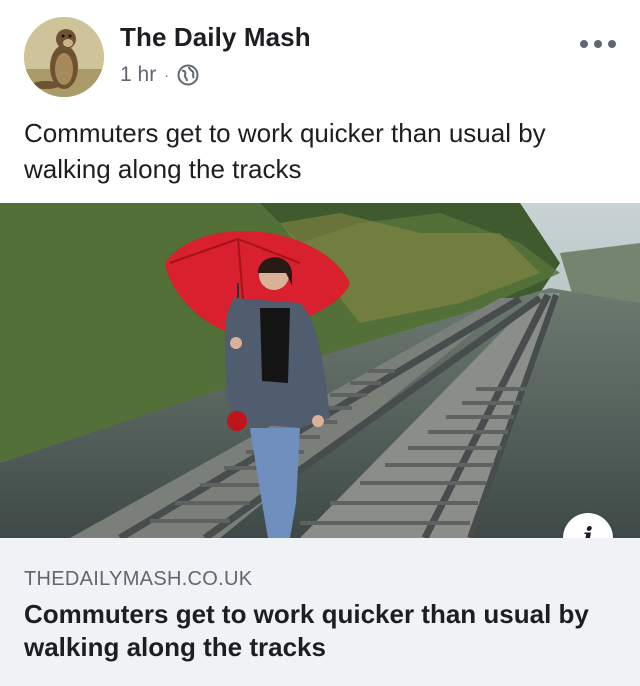 Image resolution: width=640 pixels, height=686 pixels. I want to click on link-domain: THEDAILYMASH.CO.UK, so click(138, 579).